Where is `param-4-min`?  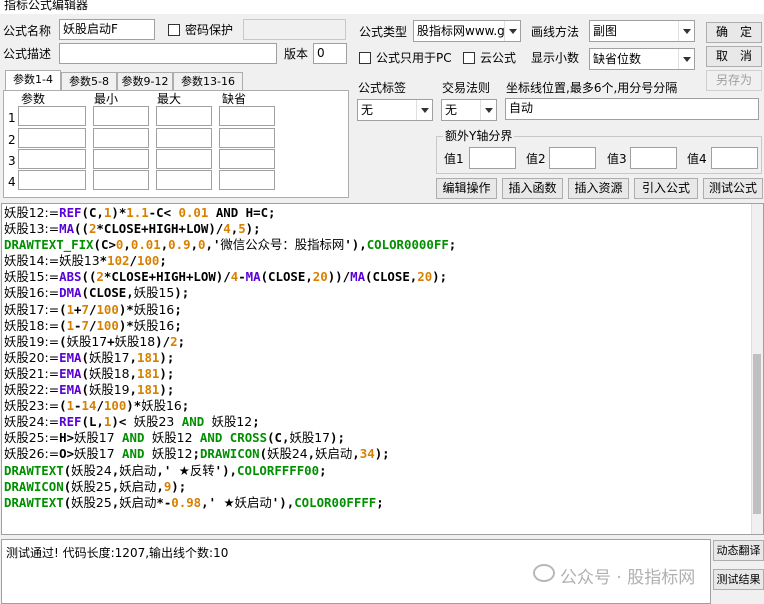 param-4-min is located at coordinates (121, 180).